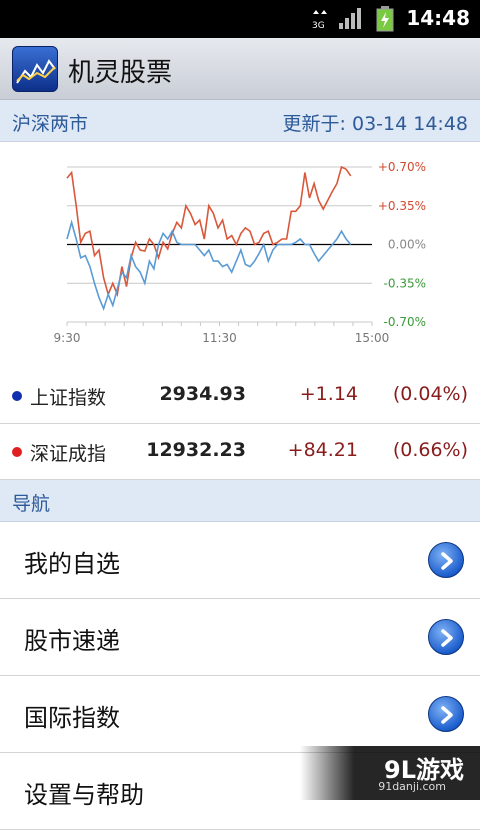 The image size is (480, 830). Describe the element at coordinates (202, 394) in the screenshot. I see `index-value: 2934.93` at that location.